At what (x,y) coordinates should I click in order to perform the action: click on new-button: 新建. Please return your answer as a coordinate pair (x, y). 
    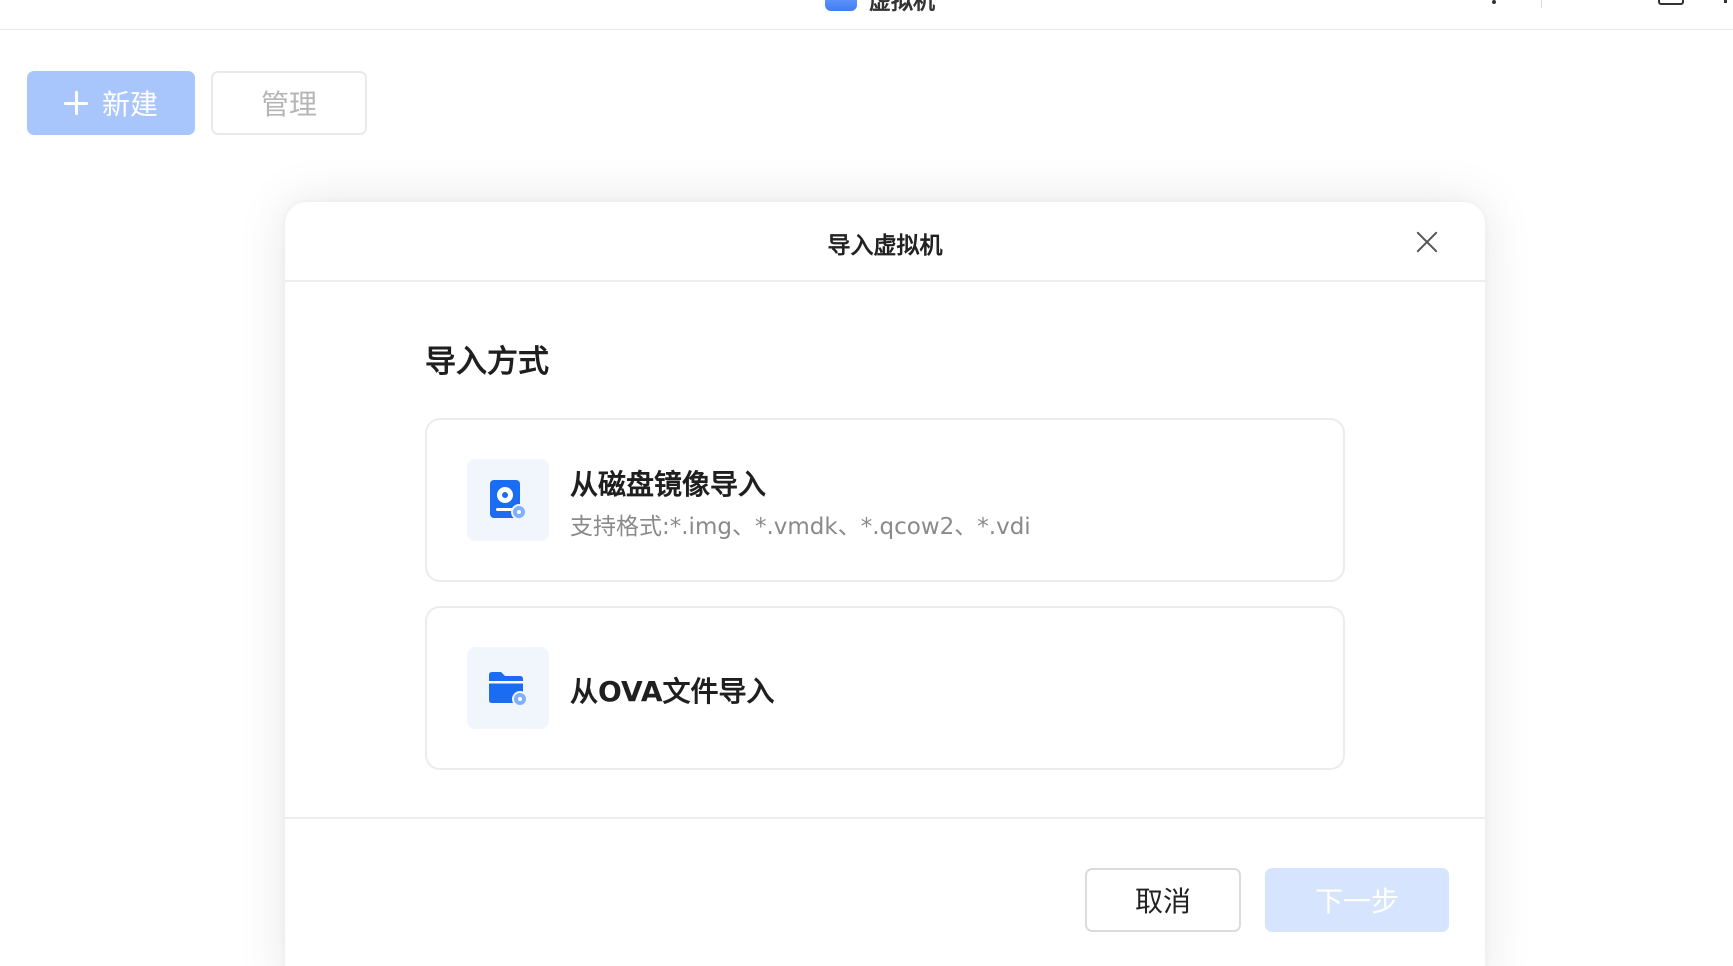
    Looking at the image, I should click on (111, 103).